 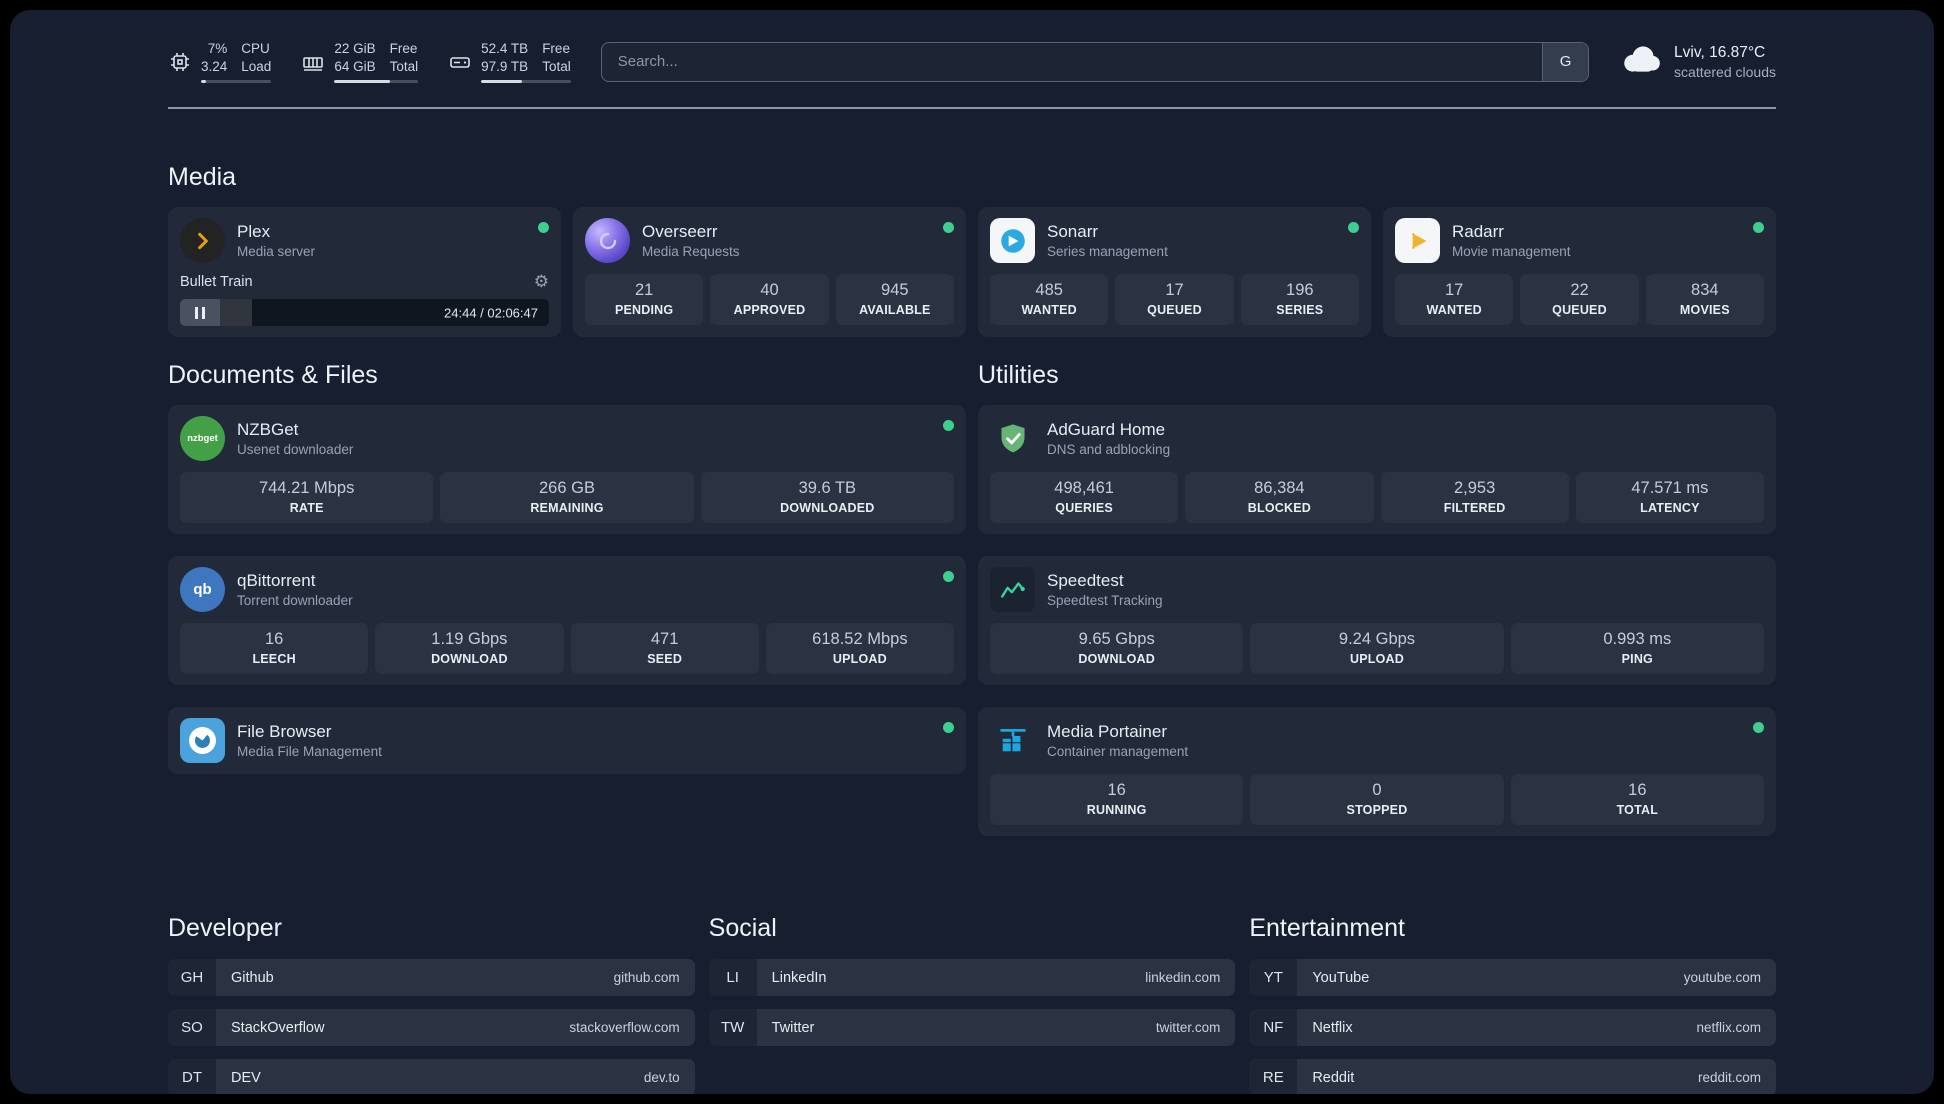 What do you see at coordinates (1728, 1028) in the screenshot?
I see `bookmark-url: netflix.com` at bounding box center [1728, 1028].